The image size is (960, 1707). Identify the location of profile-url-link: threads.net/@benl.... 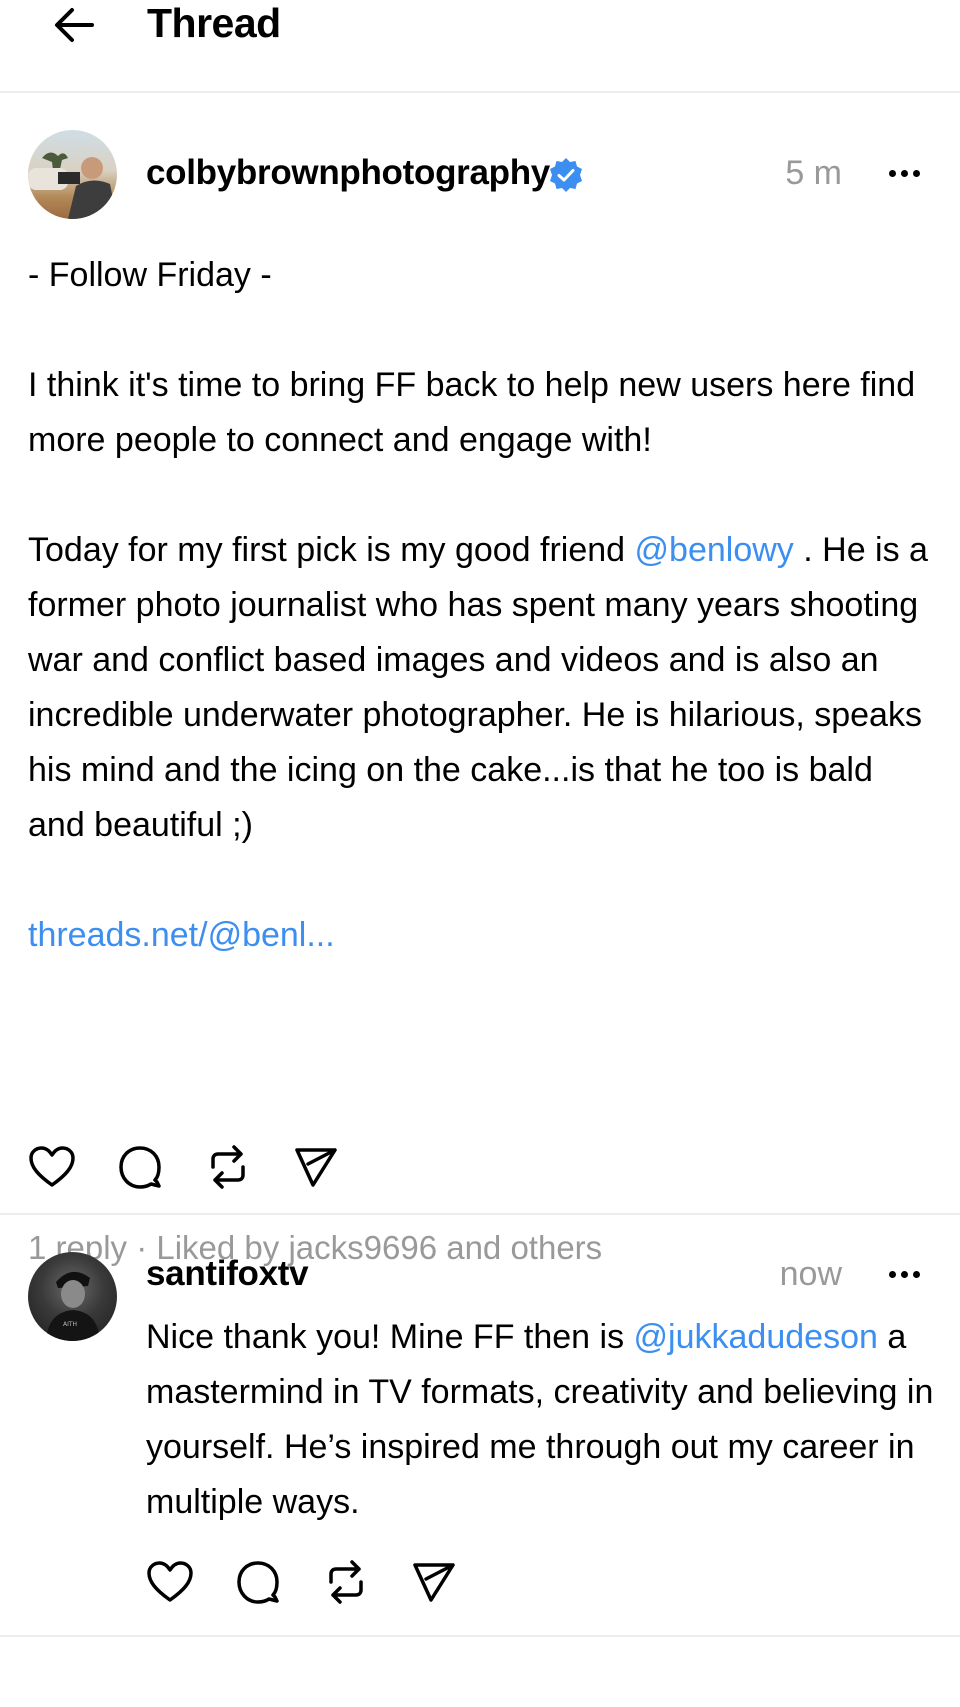
(181, 935).